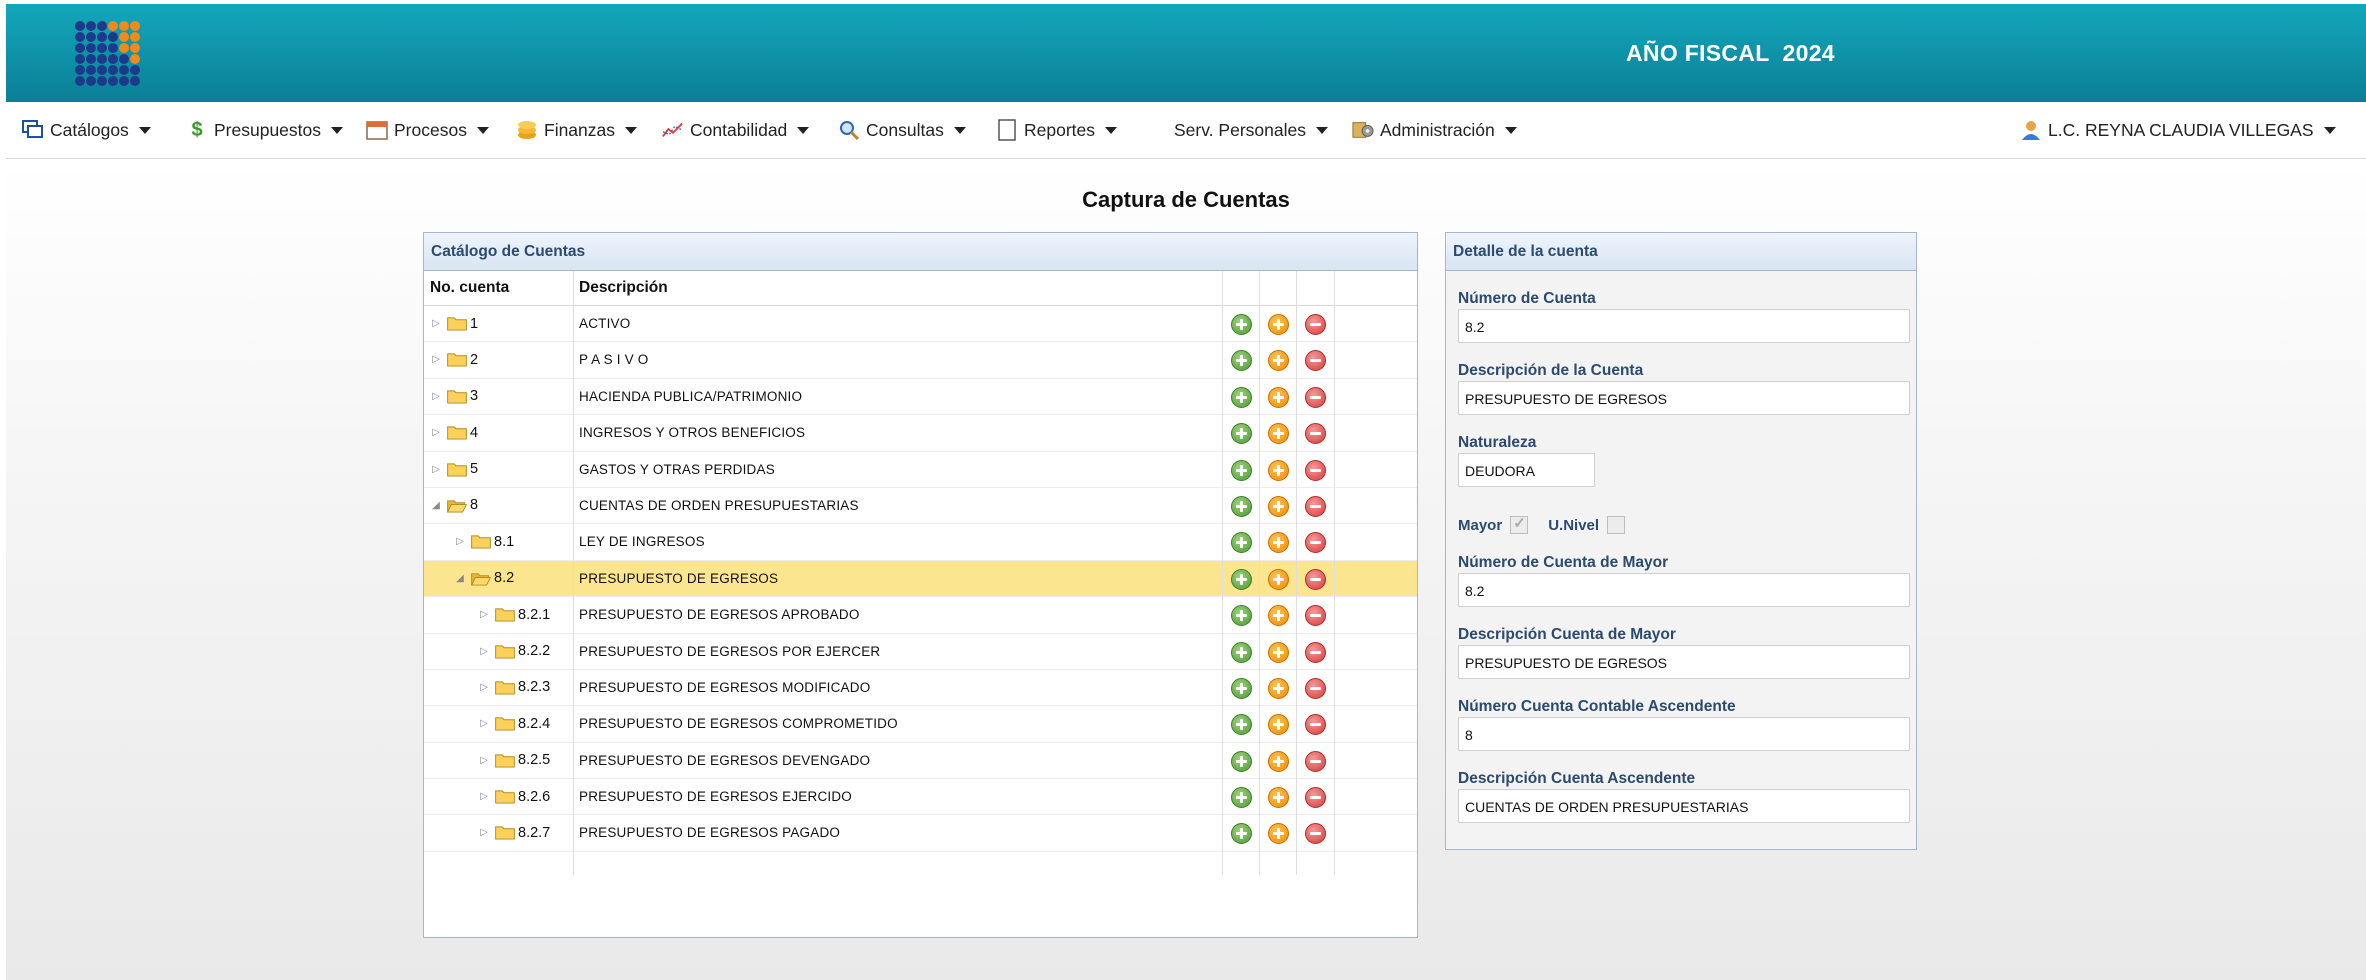  What do you see at coordinates (527, 130) in the screenshot?
I see `coins-icon` at bounding box center [527, 130].